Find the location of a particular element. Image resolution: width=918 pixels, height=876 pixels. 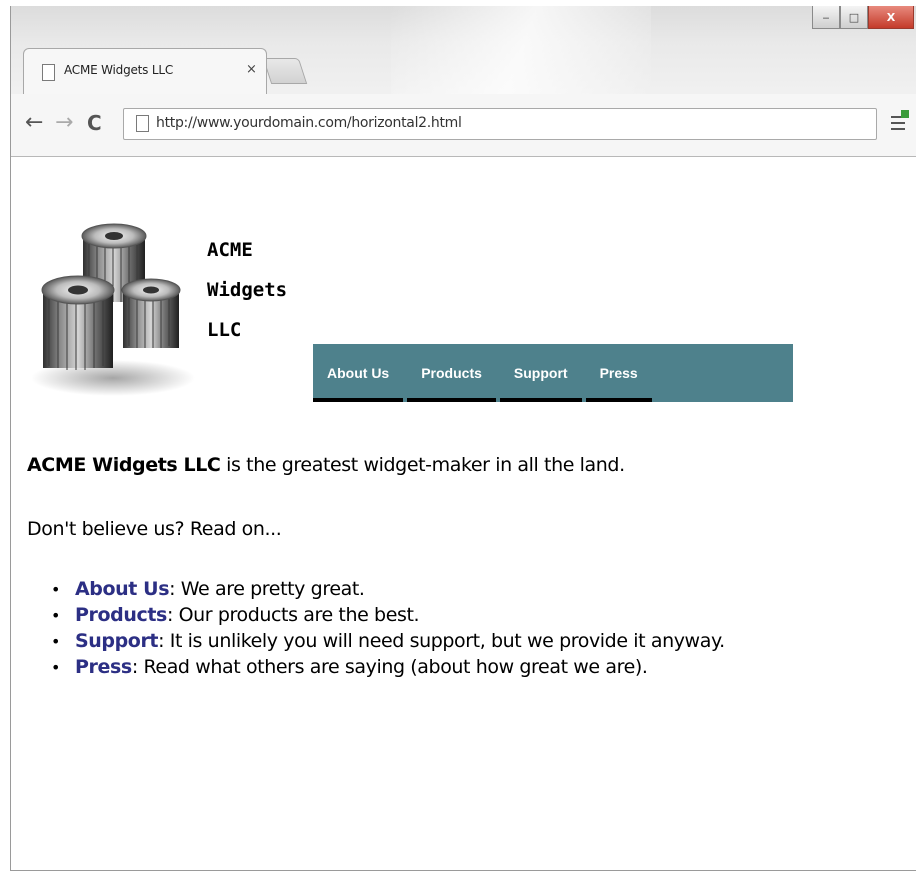

company-name: ACME Widgets LLC is located at coordinates (247, 290).